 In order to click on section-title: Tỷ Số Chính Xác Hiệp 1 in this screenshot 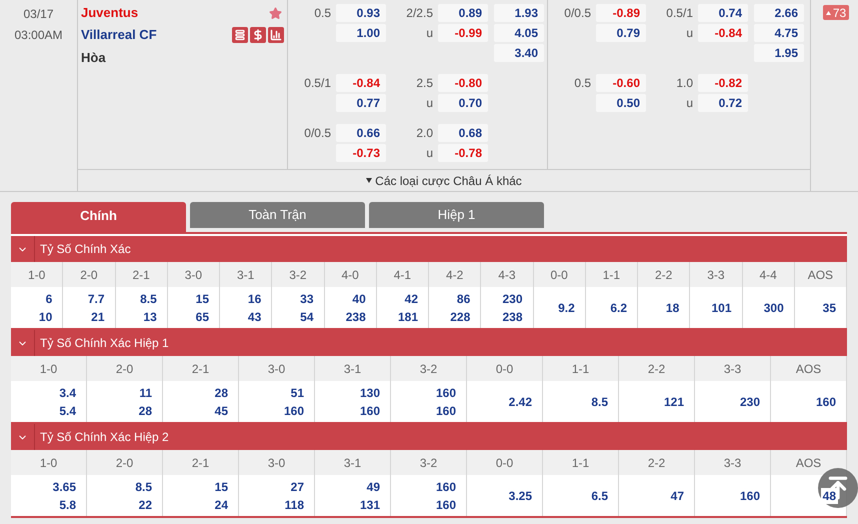, I will do `click(104, 343)`.